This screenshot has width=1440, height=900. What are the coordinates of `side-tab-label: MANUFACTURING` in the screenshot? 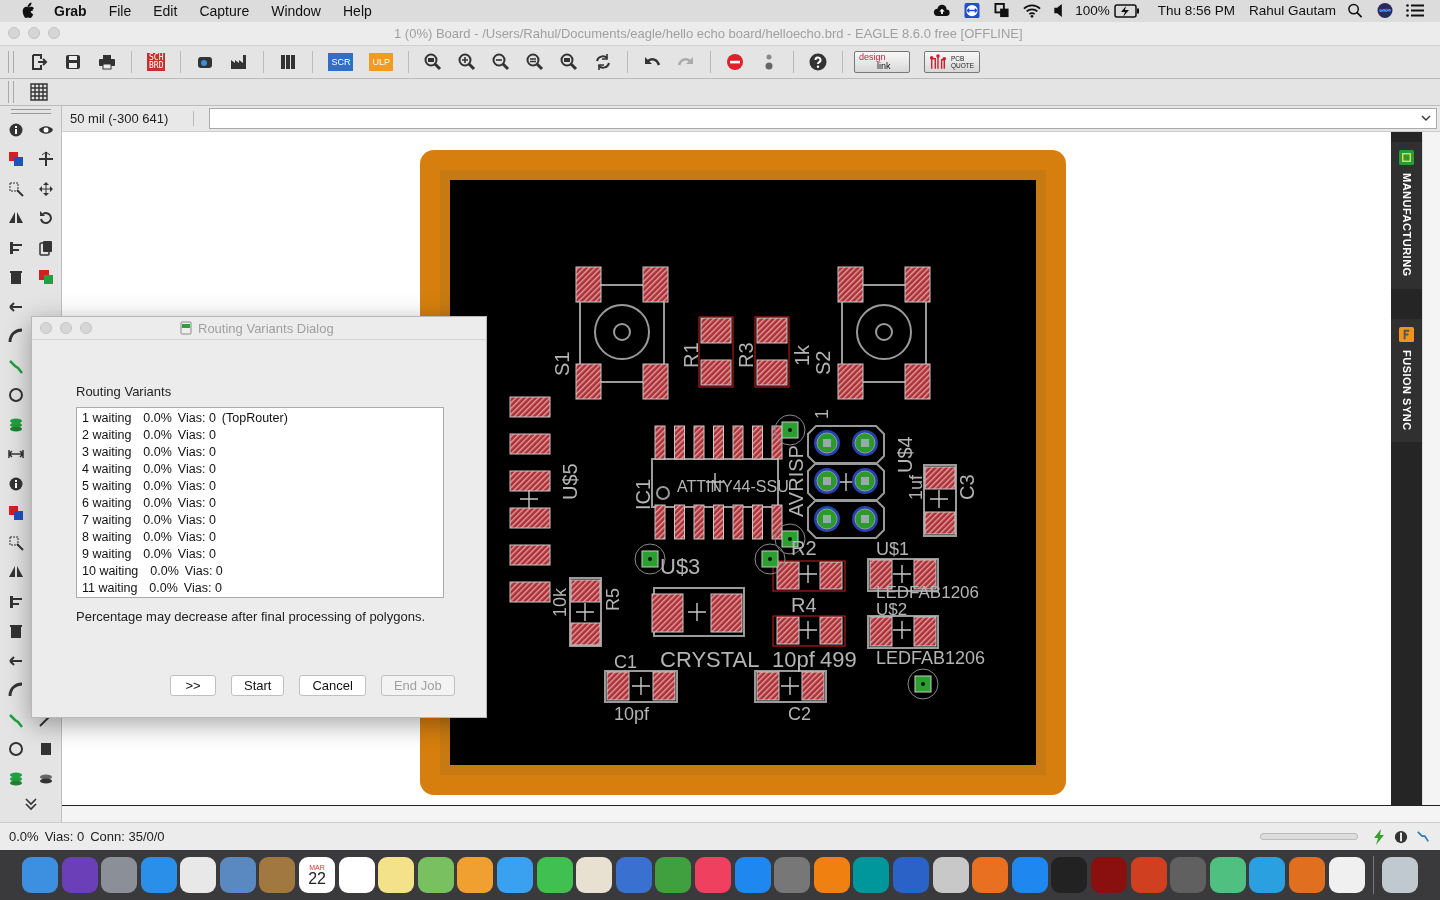 It's located at (1406, 224).